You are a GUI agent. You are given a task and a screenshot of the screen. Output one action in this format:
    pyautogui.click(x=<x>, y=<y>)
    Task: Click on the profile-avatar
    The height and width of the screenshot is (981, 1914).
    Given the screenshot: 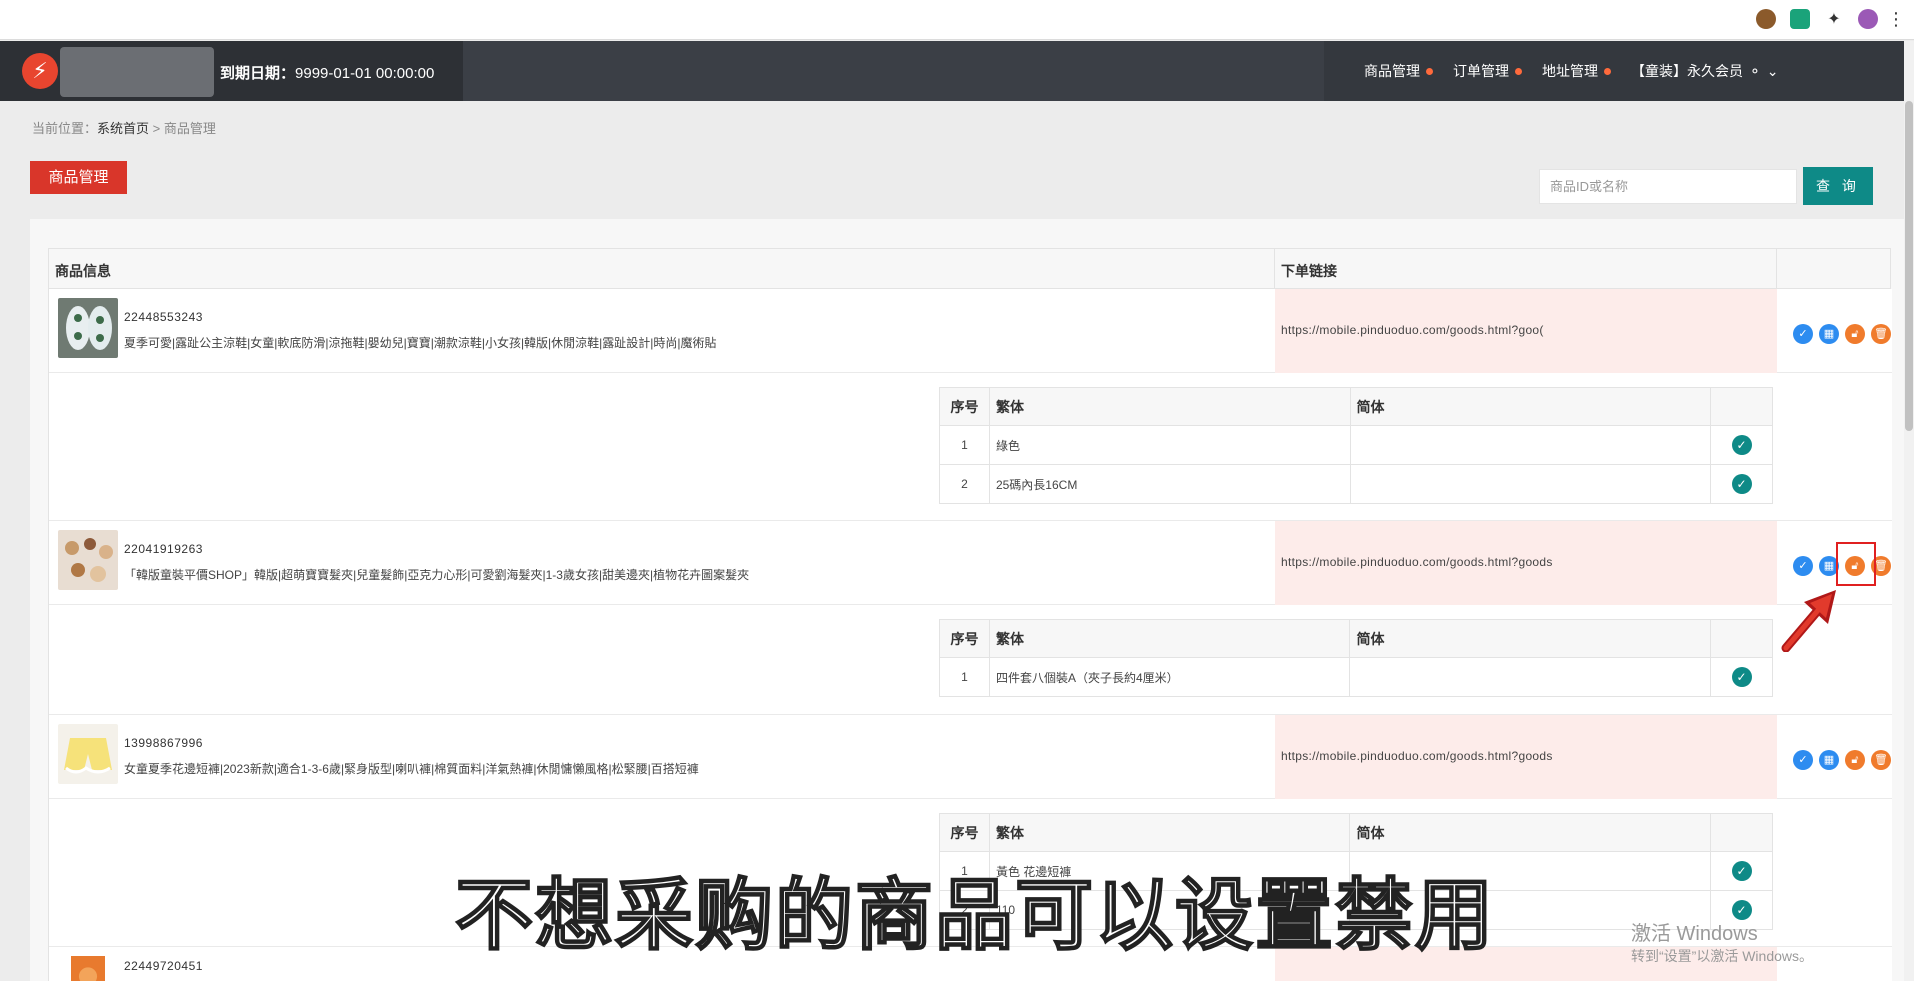 What is the action you would take?
    pyautogui.click(x=1868, y=19)
    